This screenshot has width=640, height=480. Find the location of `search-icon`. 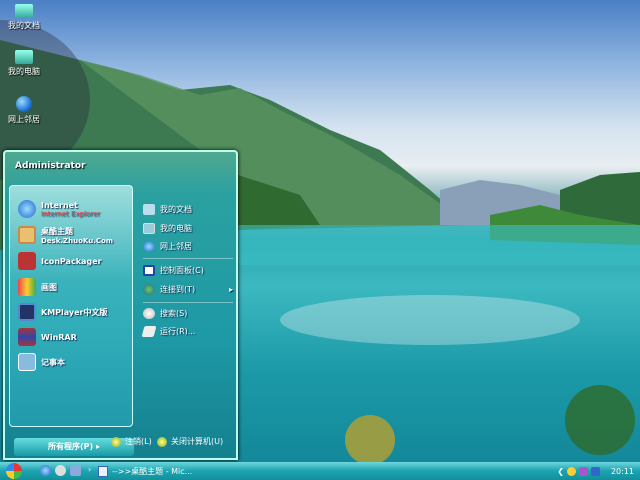

search-icon is located at coordinates (149, 313).